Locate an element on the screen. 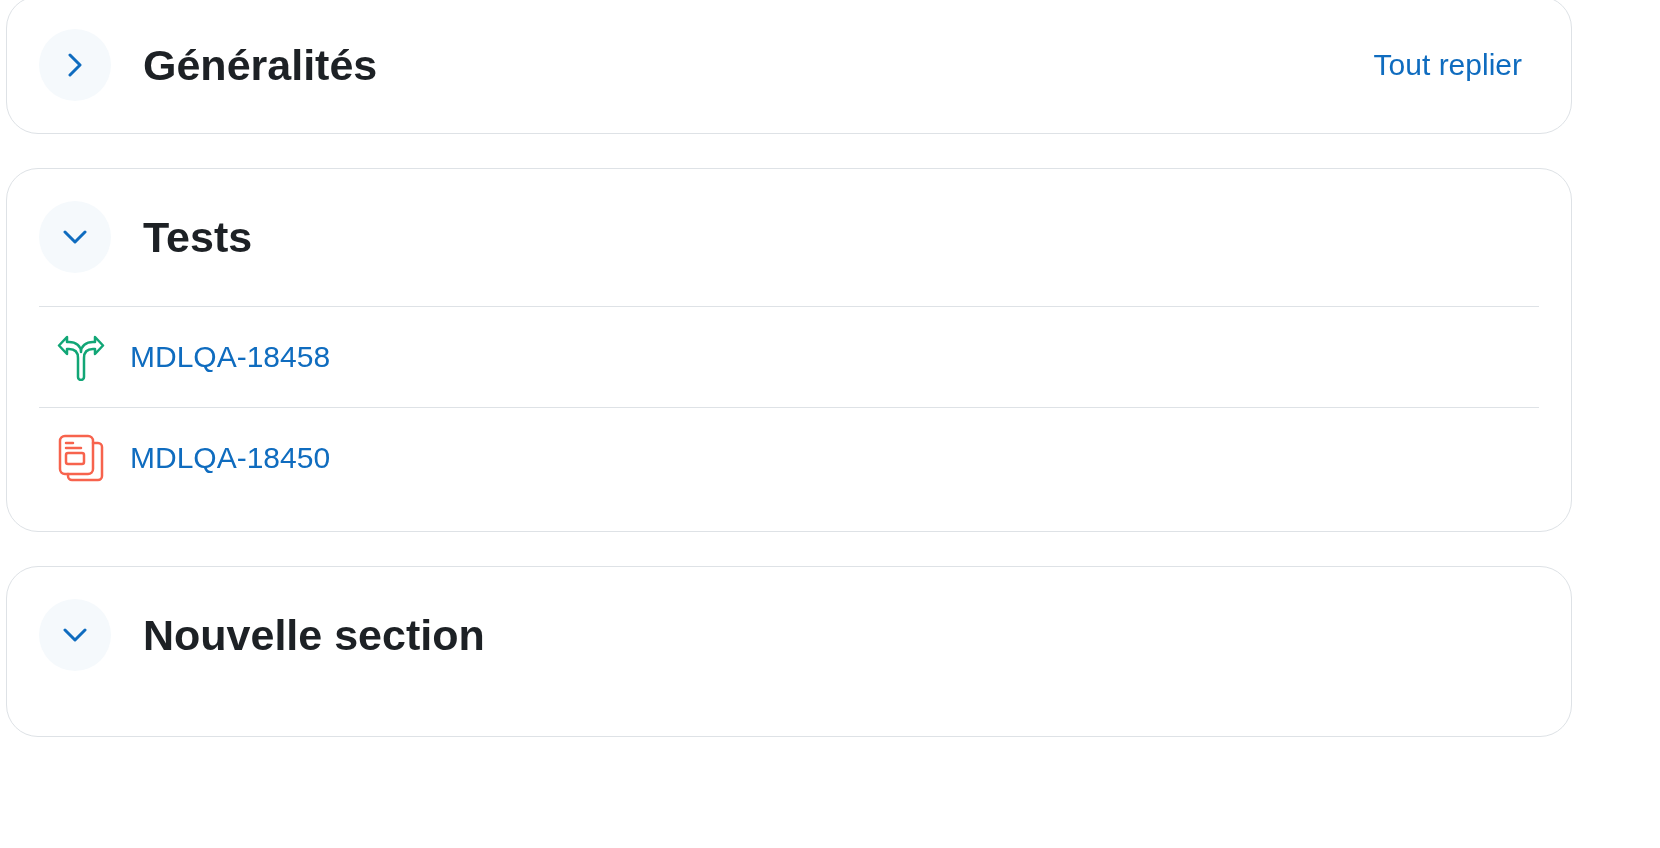 The image size is (1660, 848). pages-icon is located at coordinates (81, 458).